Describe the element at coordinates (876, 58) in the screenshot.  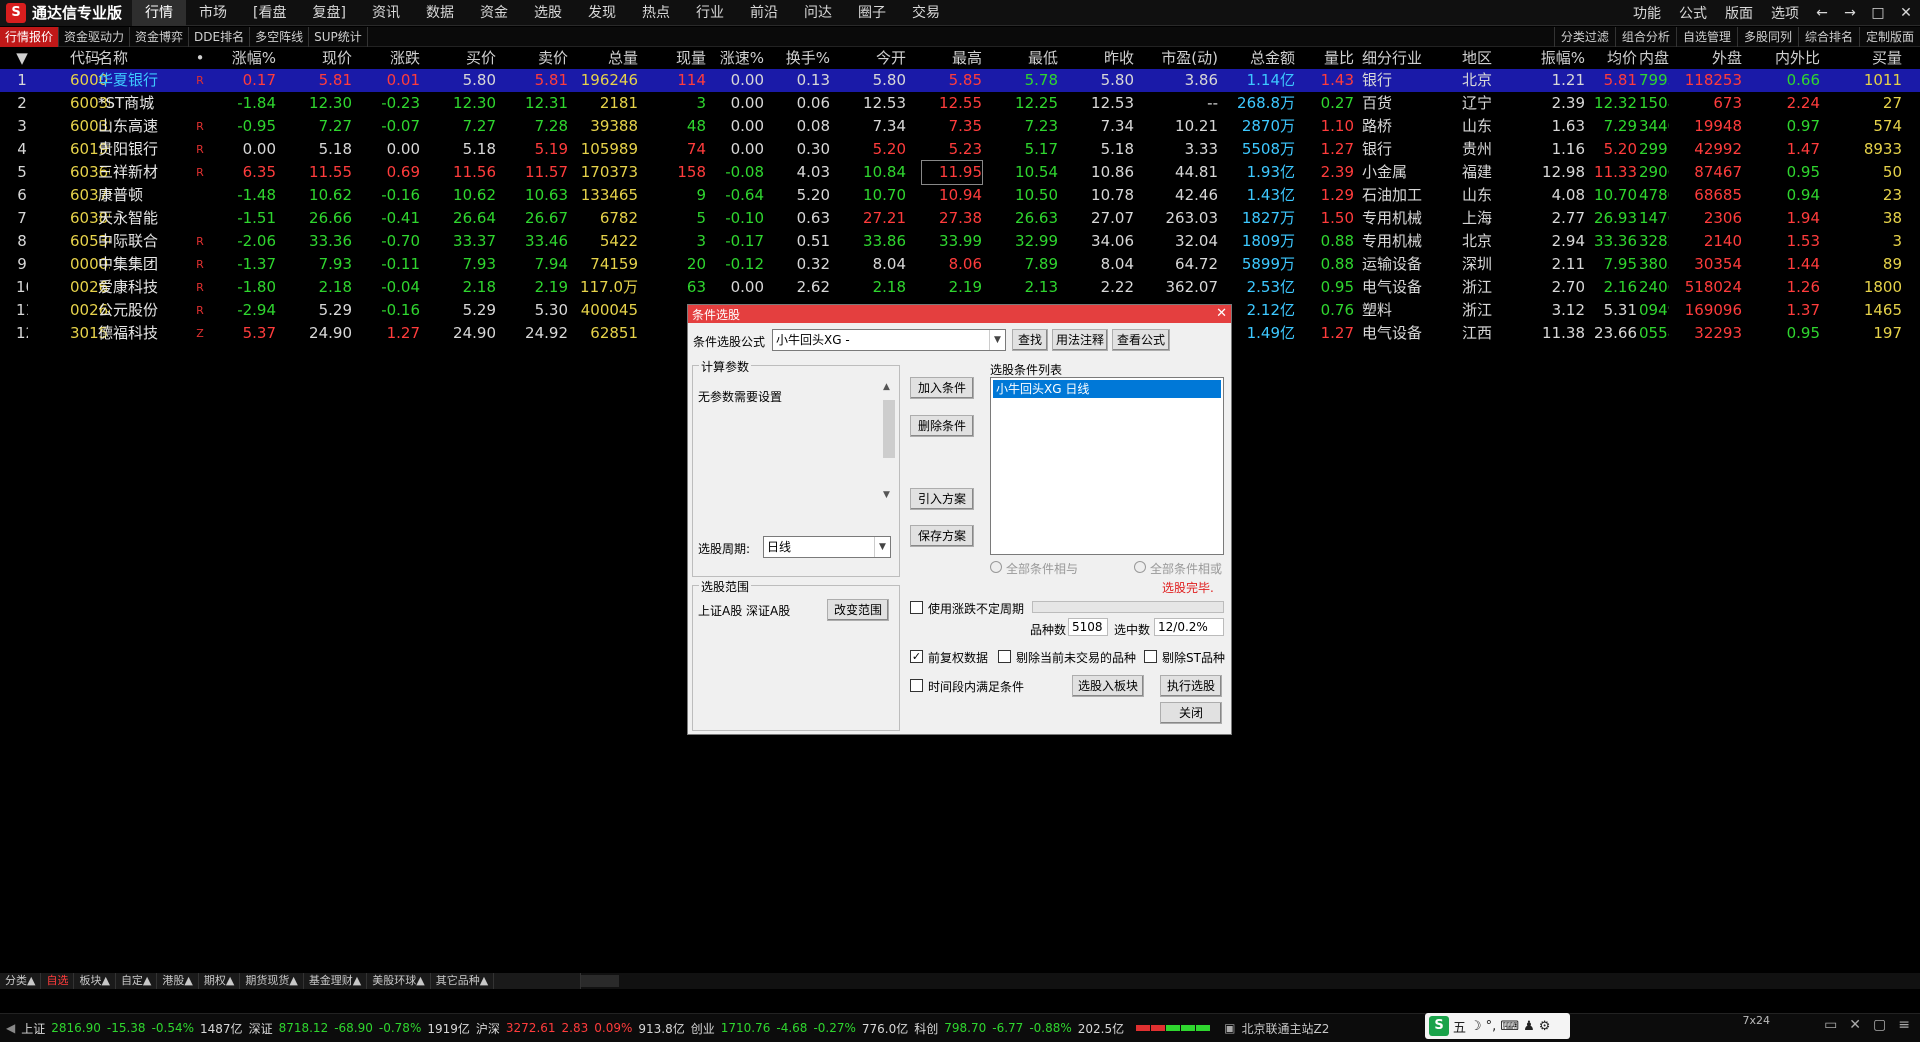
I see `column-header: 今开` at that location.